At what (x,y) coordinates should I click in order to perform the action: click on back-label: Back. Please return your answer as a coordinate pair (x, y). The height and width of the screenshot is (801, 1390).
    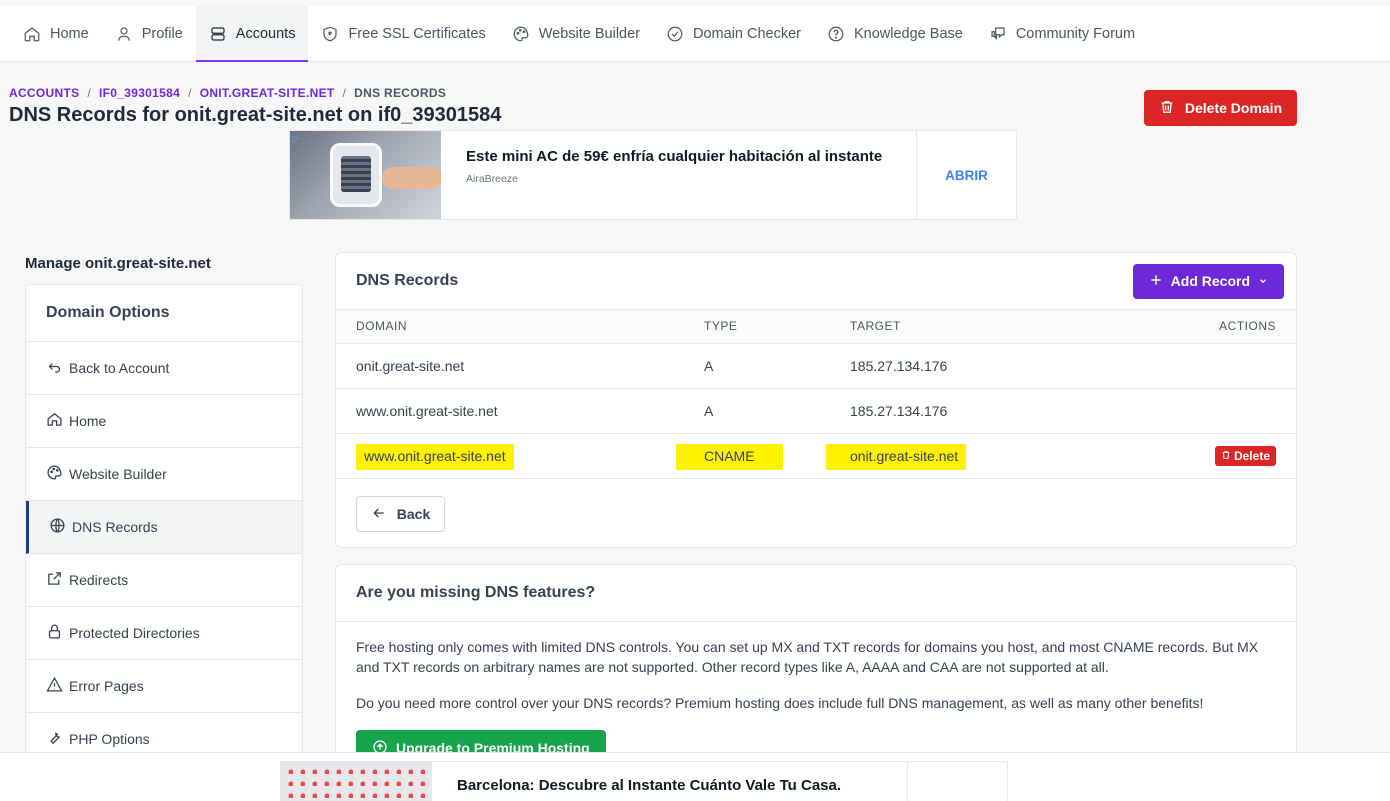
    Looking at the image, I should click on (413, 514).